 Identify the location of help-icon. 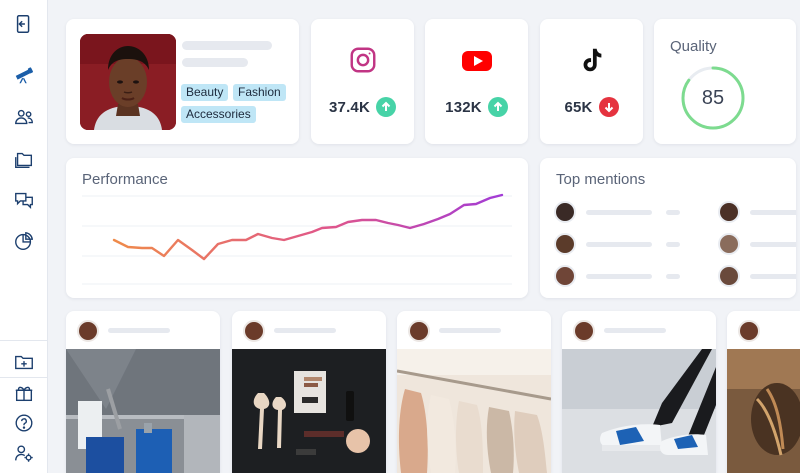
(24, 423).